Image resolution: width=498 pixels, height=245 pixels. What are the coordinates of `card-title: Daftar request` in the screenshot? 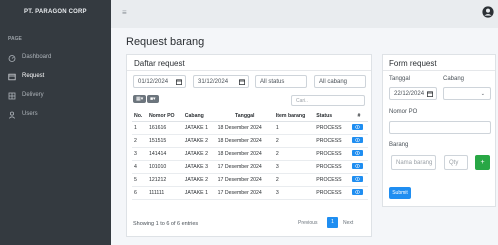 It's located at (159, 63).